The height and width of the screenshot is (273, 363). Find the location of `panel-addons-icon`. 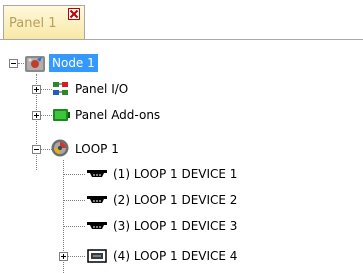

panel-addons-icon is located at coordinates (61, 115).